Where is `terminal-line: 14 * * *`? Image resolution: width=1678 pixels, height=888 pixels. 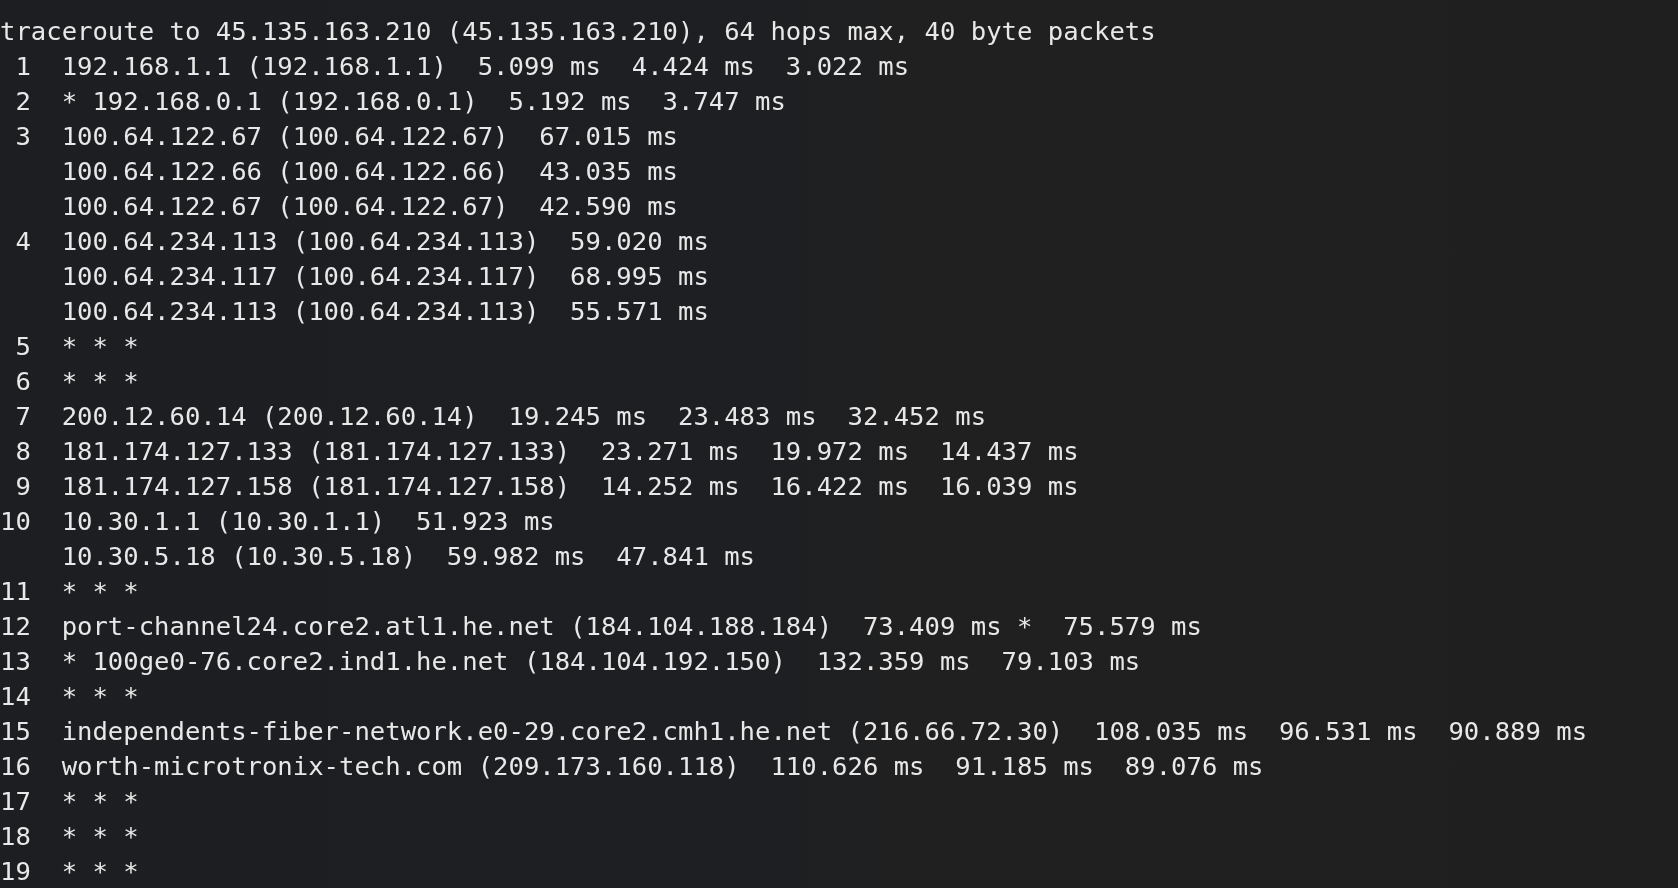
terminal-line: 14 * * * is located at coordinates (70, 696).